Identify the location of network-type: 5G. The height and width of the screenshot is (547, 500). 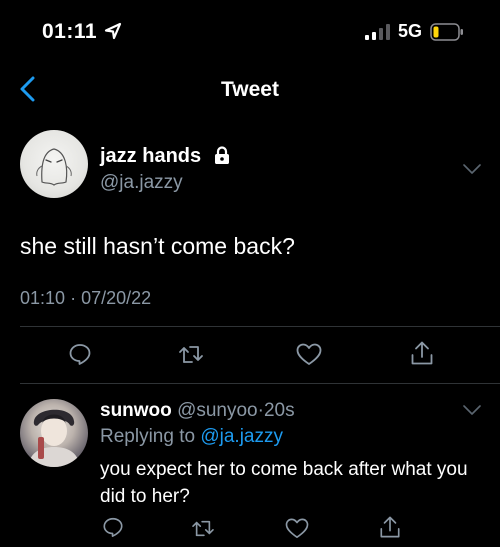
(410, 31).